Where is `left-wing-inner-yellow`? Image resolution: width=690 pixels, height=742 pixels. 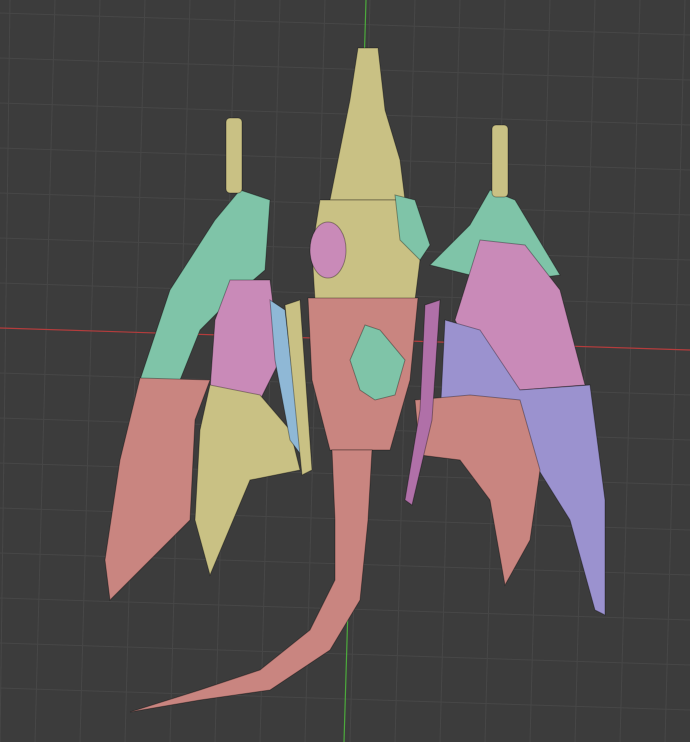
left-wing-inner-yellow is located at coordinates (247, 480).